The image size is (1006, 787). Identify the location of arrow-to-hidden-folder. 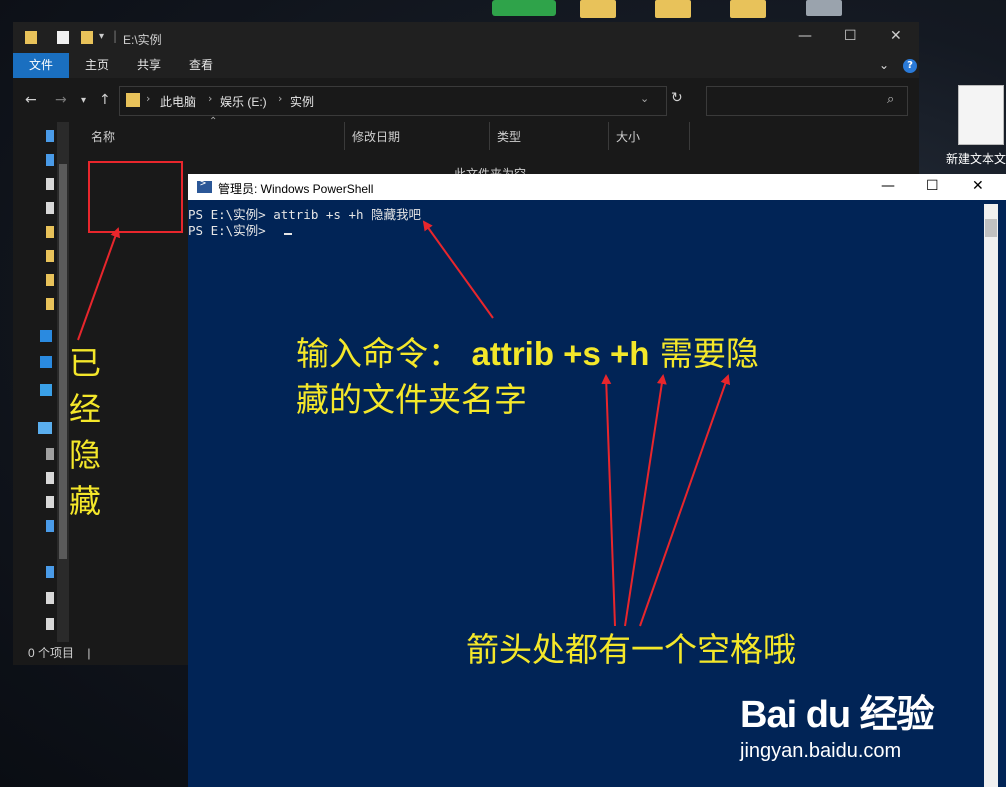
(98, 284).